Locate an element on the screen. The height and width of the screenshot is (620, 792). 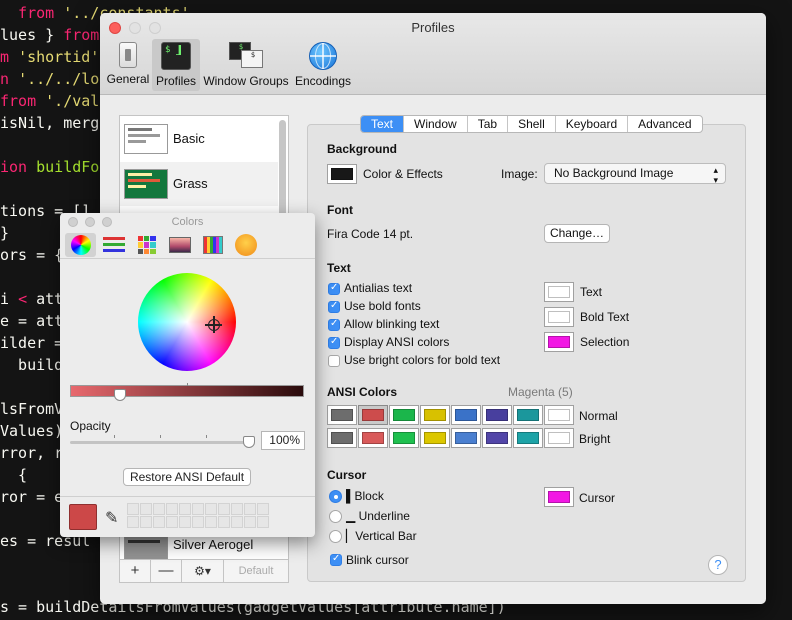
tab-color-picker-plugin is located at coordinates (245, 245).